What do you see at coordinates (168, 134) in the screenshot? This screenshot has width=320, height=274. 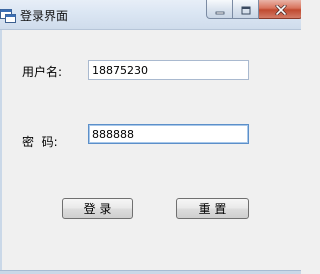 I see `password-input` at bounding box center [168, 134].